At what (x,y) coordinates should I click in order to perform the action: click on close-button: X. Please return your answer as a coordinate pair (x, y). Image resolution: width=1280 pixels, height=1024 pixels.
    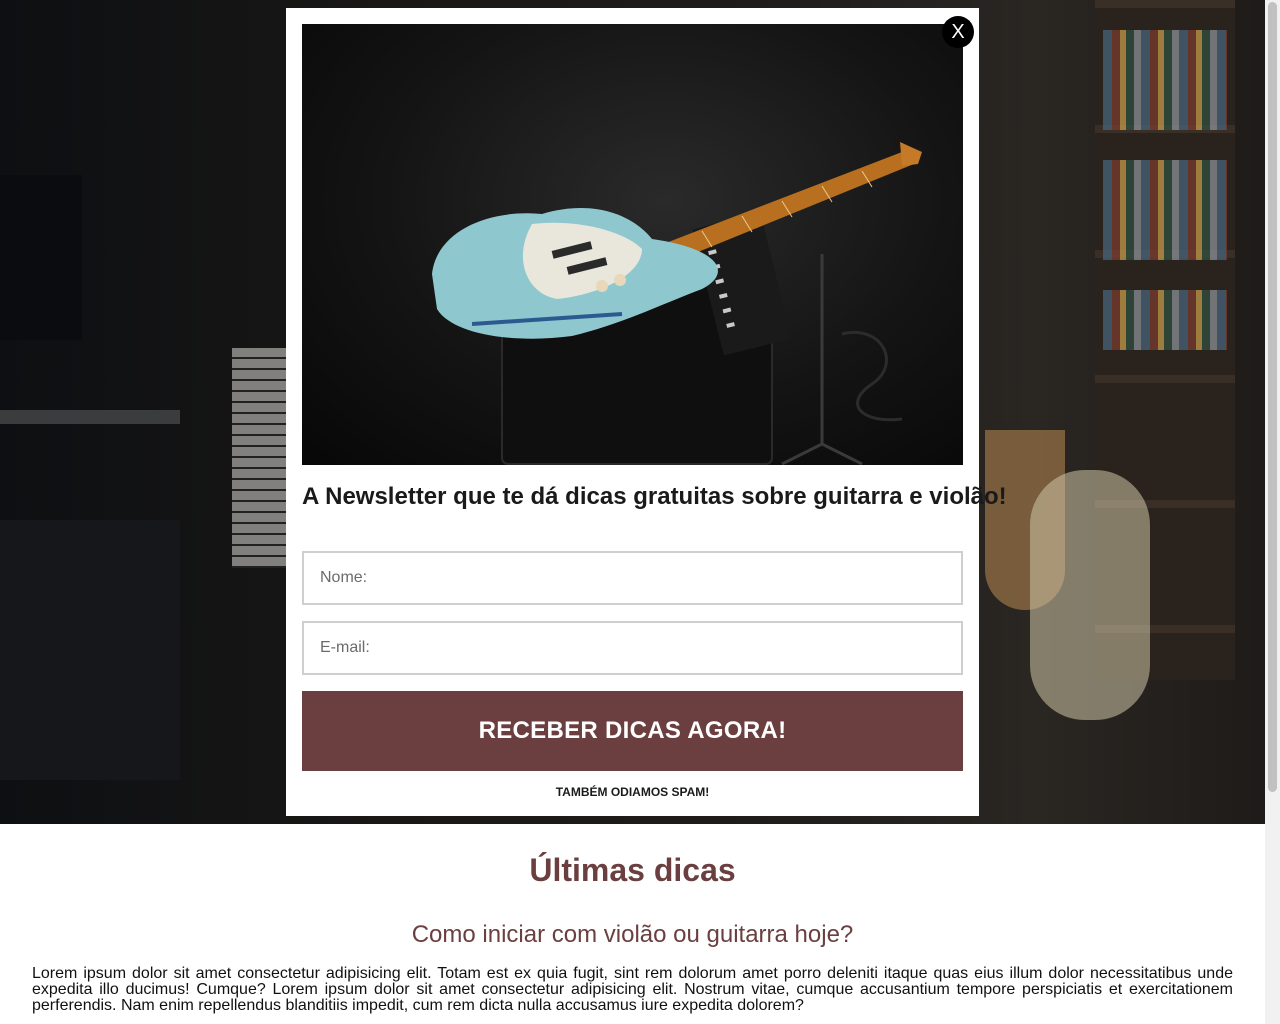
    Looking at the image, I should click on (958, 32).